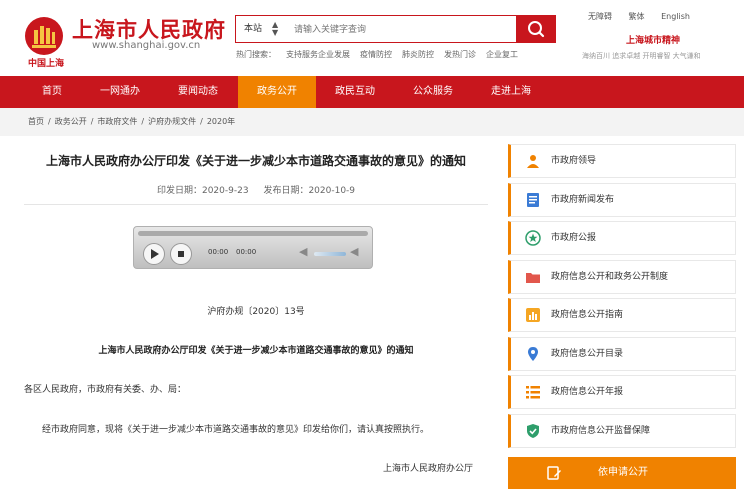  Describe the element at coordinates (172, 121) in the screenshot. I see `breadcrumb-link: 沪府办规文件` at that location.